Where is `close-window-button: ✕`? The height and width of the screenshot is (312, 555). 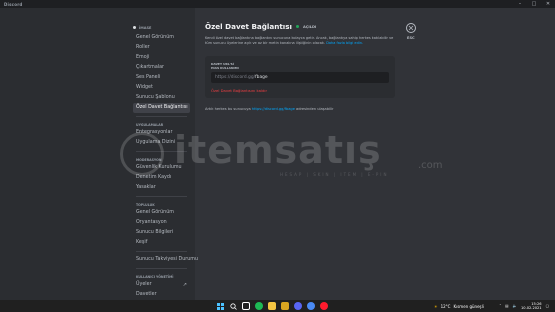
close-window-button: ✕ is located at coordinates (548, 4).